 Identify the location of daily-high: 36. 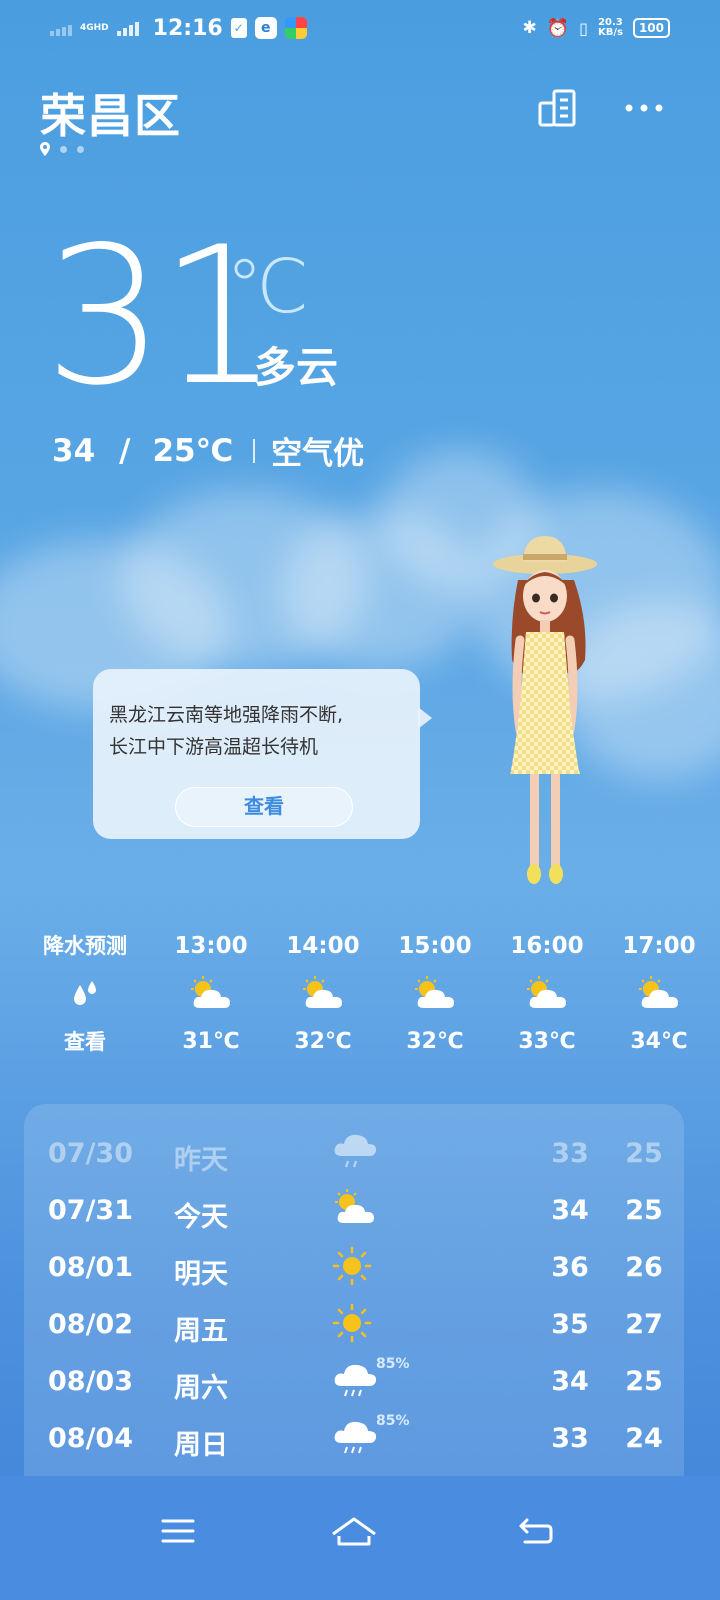
(570, 1267).